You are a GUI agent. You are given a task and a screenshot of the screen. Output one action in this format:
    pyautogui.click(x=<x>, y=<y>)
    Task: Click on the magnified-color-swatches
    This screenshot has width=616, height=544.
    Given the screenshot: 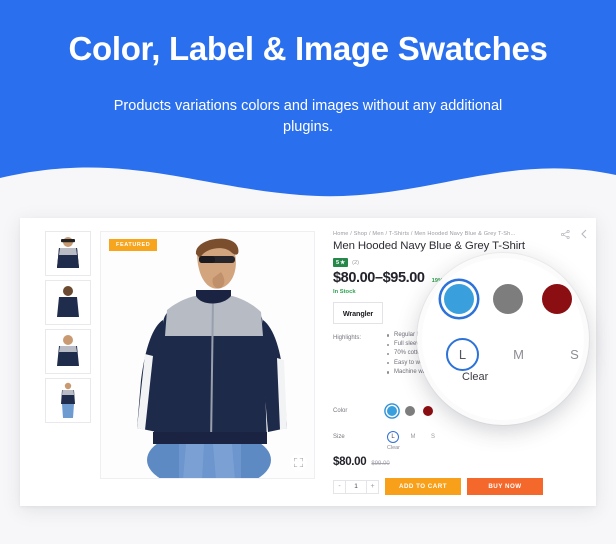 What is the action you would take?
    pyautogui.click(x=508, y=299)
    